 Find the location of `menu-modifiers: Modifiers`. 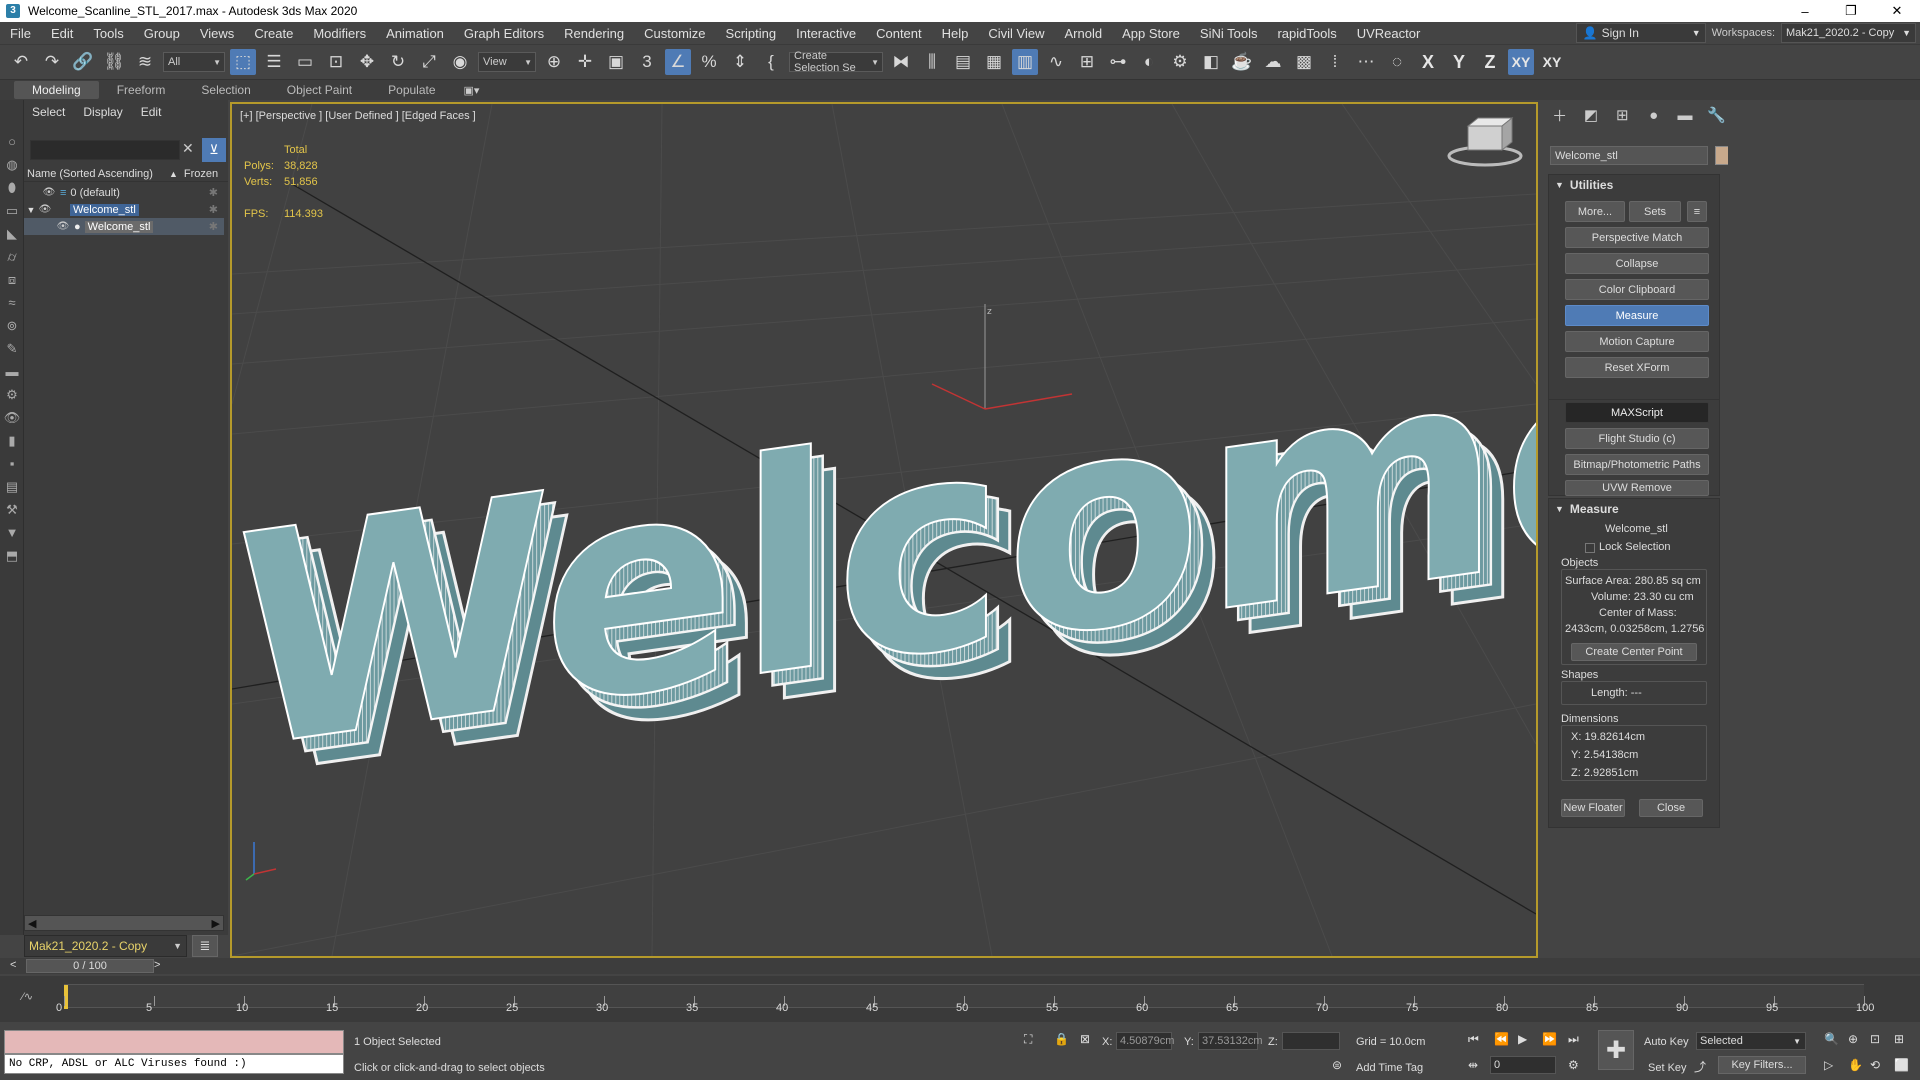

menu-modifiers: Modifiers is located at coordinates (339, 33).